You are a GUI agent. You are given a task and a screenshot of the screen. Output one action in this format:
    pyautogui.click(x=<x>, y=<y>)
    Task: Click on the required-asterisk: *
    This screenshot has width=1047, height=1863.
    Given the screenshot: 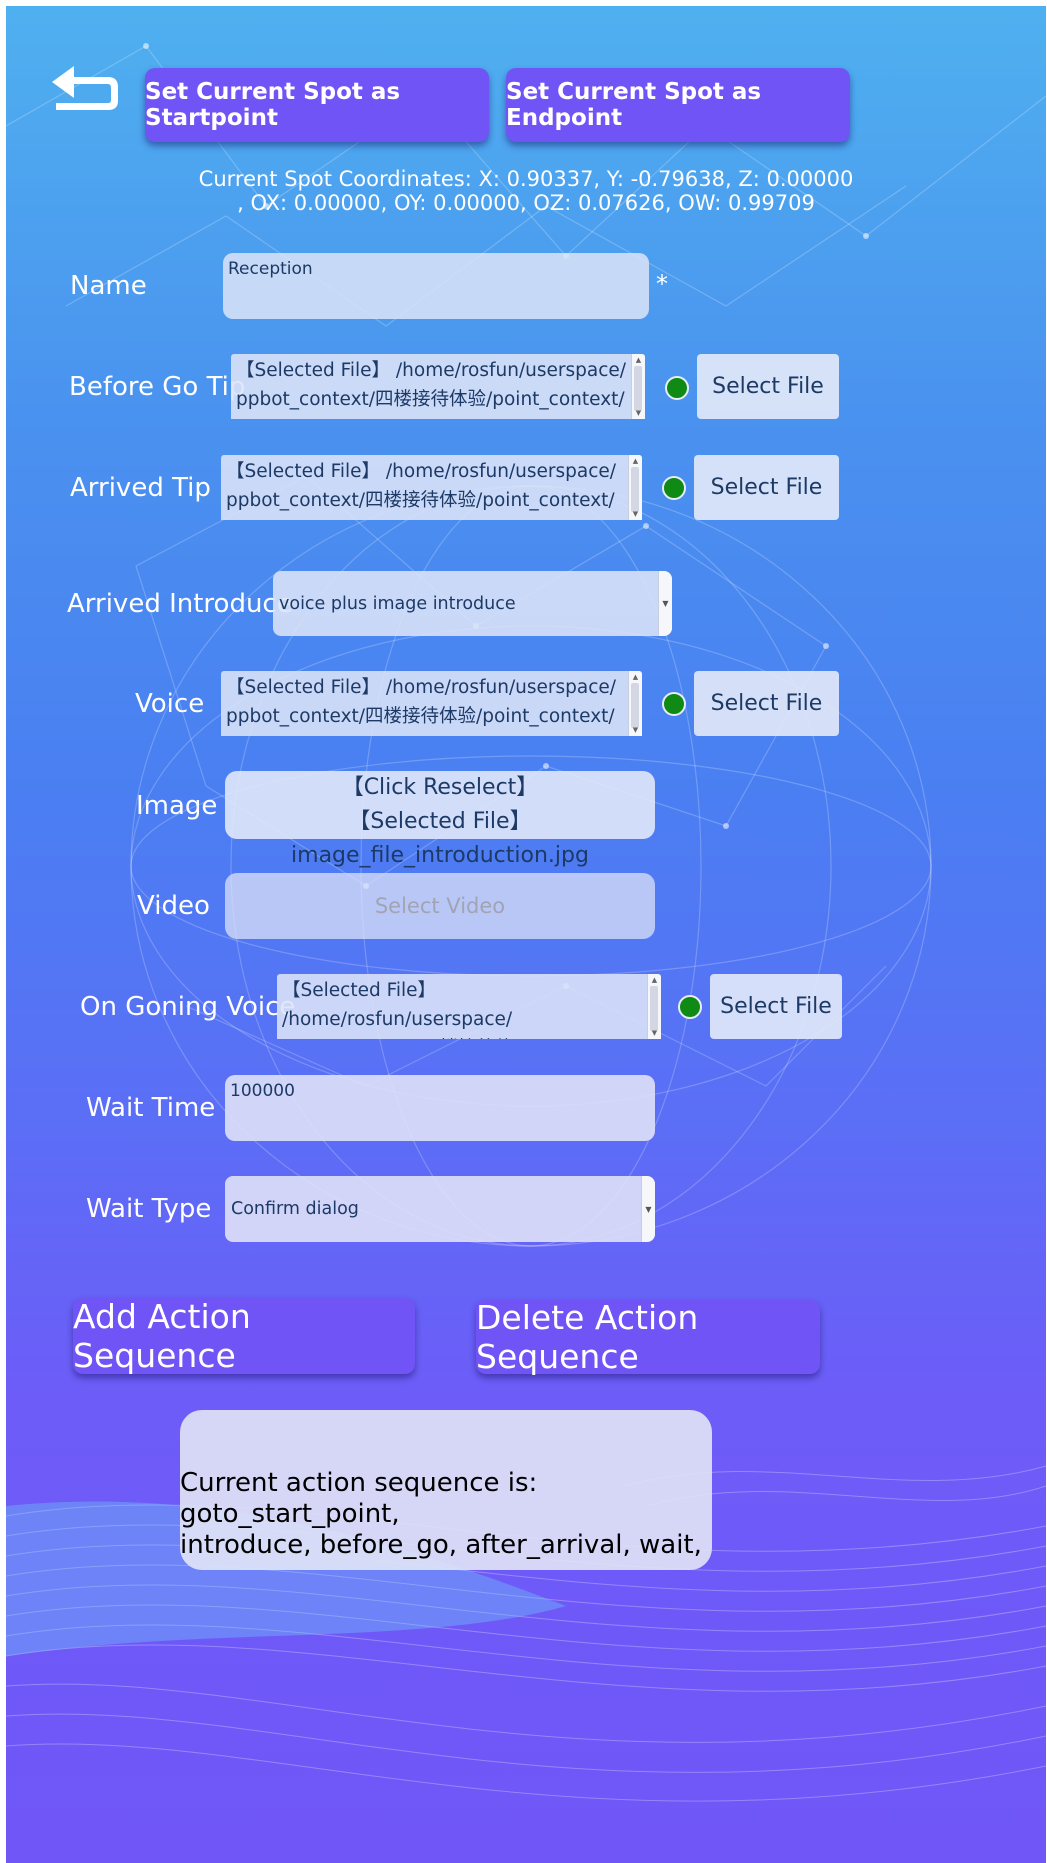 What is the action you would take?
    pyautogui.click(x=662, y=284)
    